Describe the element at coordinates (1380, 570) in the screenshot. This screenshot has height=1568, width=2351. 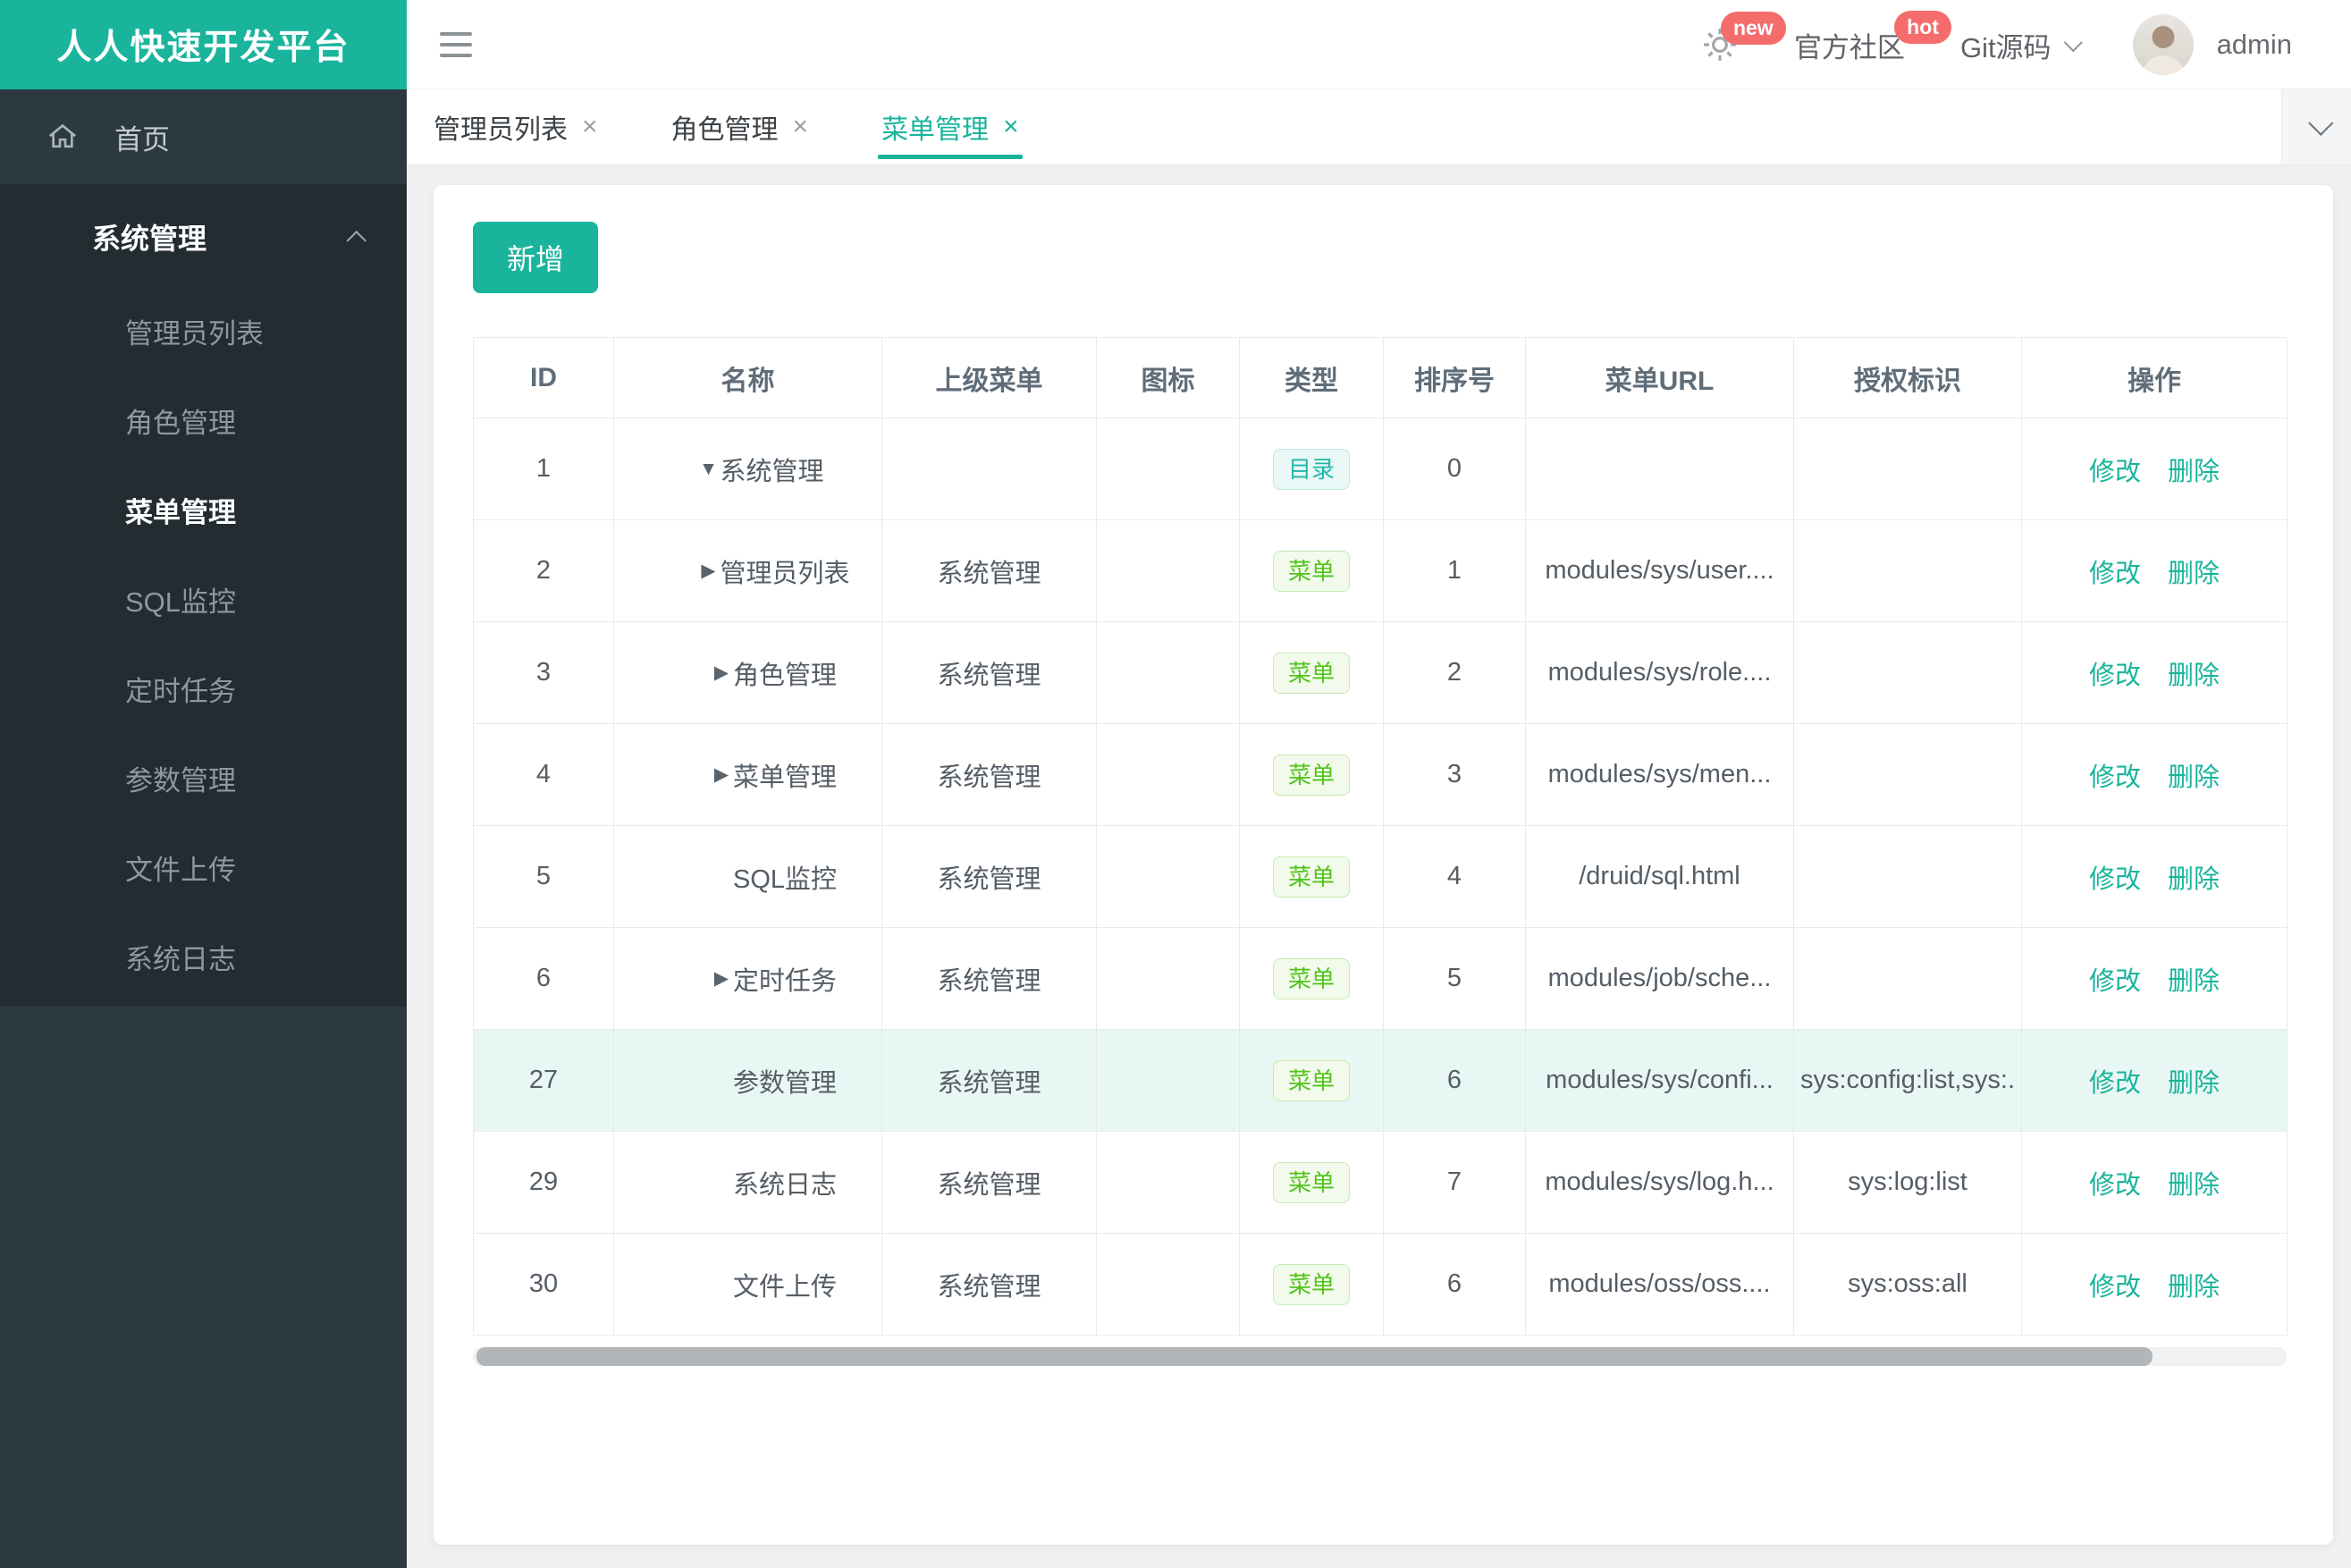
I see `table-row: 2 ▶ 管理员列表 系统管理 菜单 1 modules/sys/user.... 修改 删除` at that location.